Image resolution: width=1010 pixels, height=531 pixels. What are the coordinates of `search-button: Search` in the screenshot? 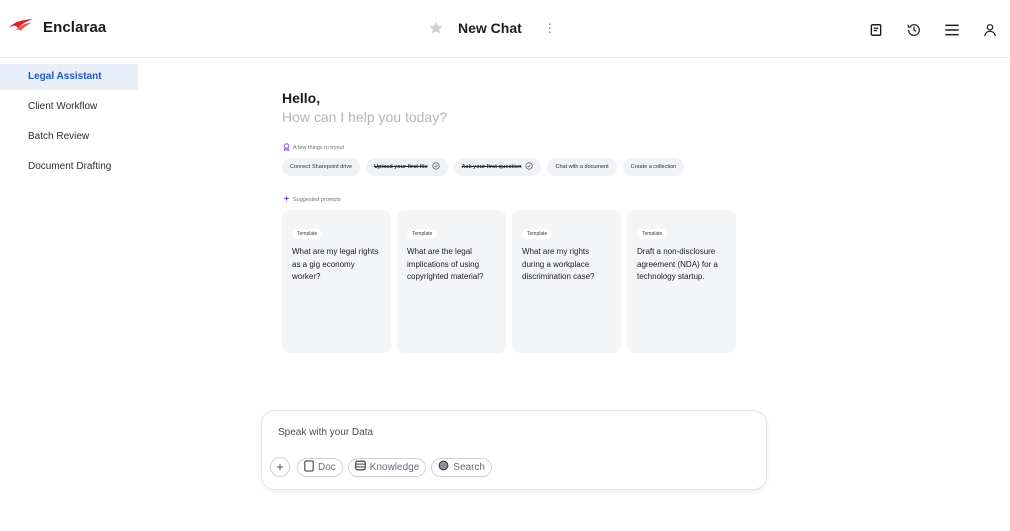 It's located at (461, 467).